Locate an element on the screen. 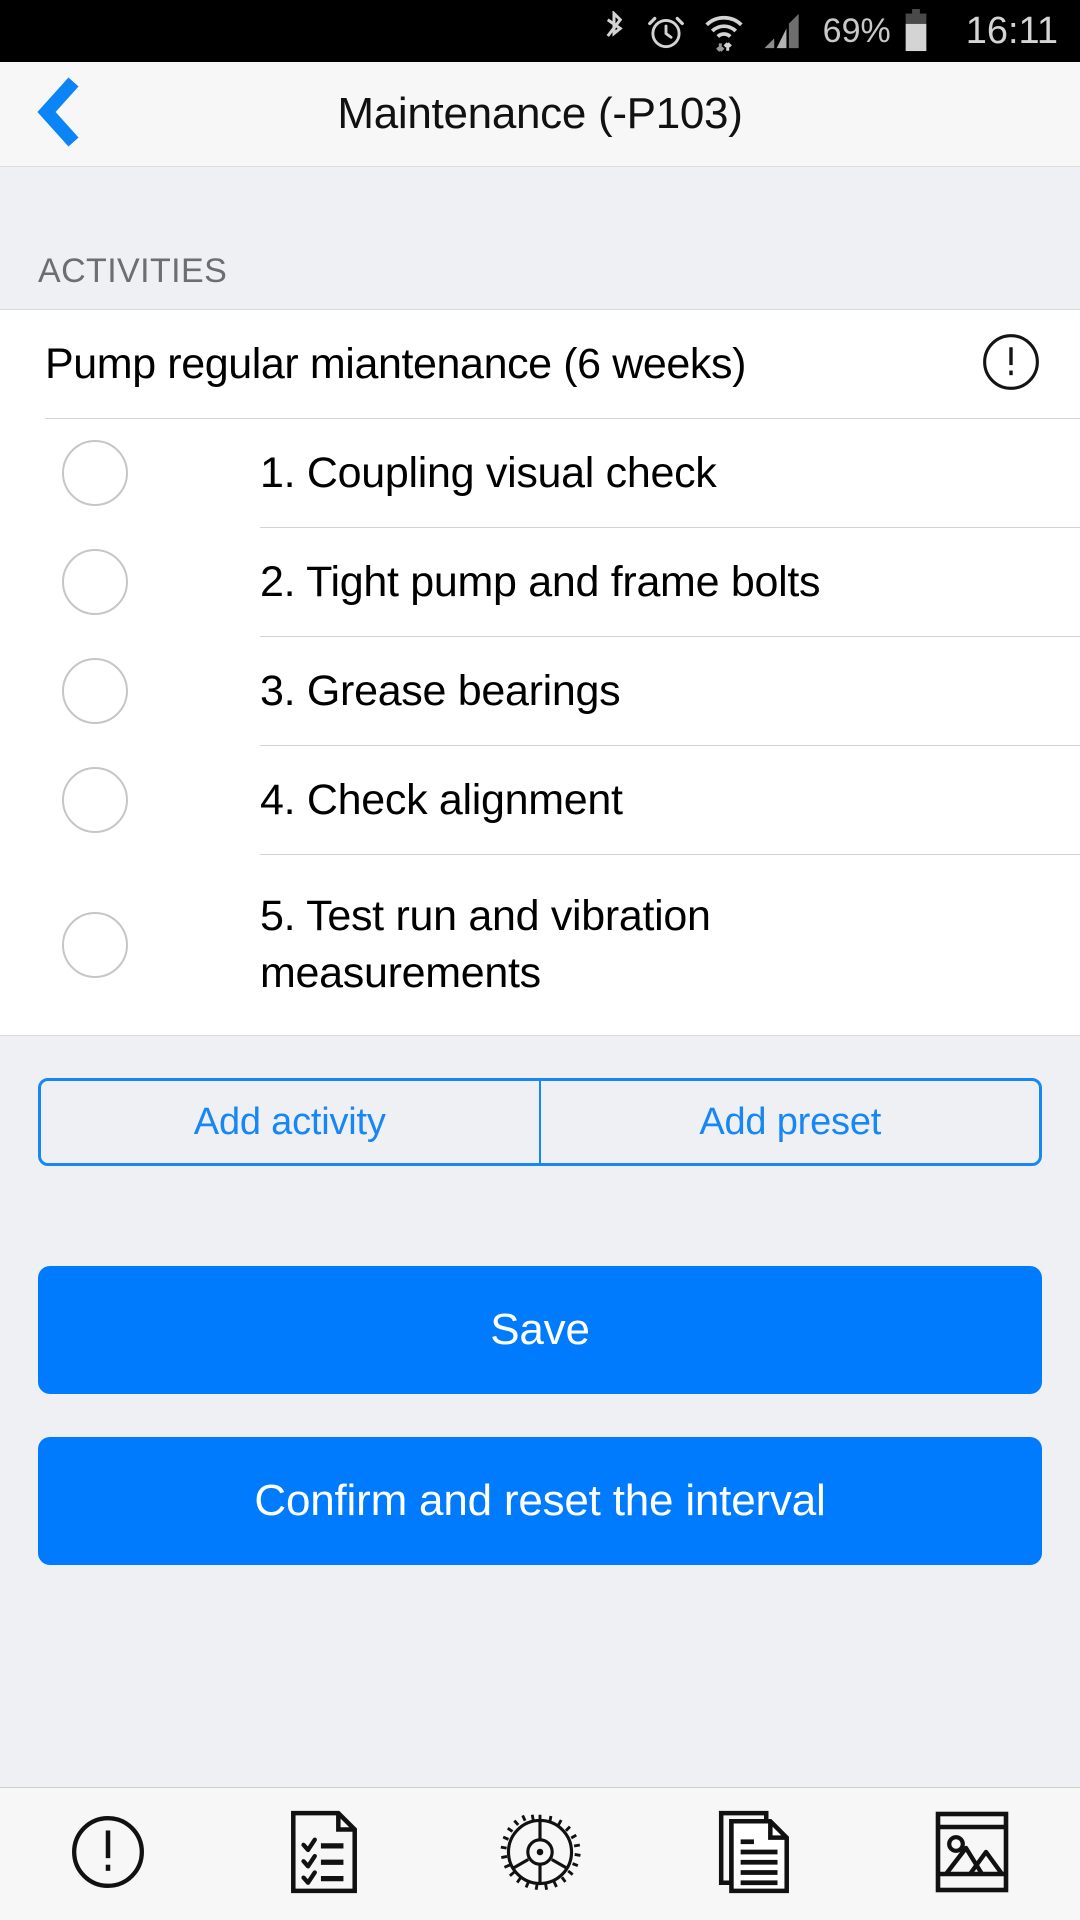 This screenshot has width=1080, height=1920. task-row: 2. Tight pump and frame bolts is located at coordinates (540, 582).